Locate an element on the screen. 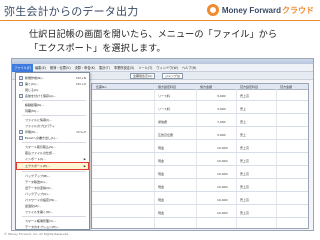 The height and width of the screenshot is (240, 320). brand-logo: Money Forward クラウド is located at coordinates (260, 10).